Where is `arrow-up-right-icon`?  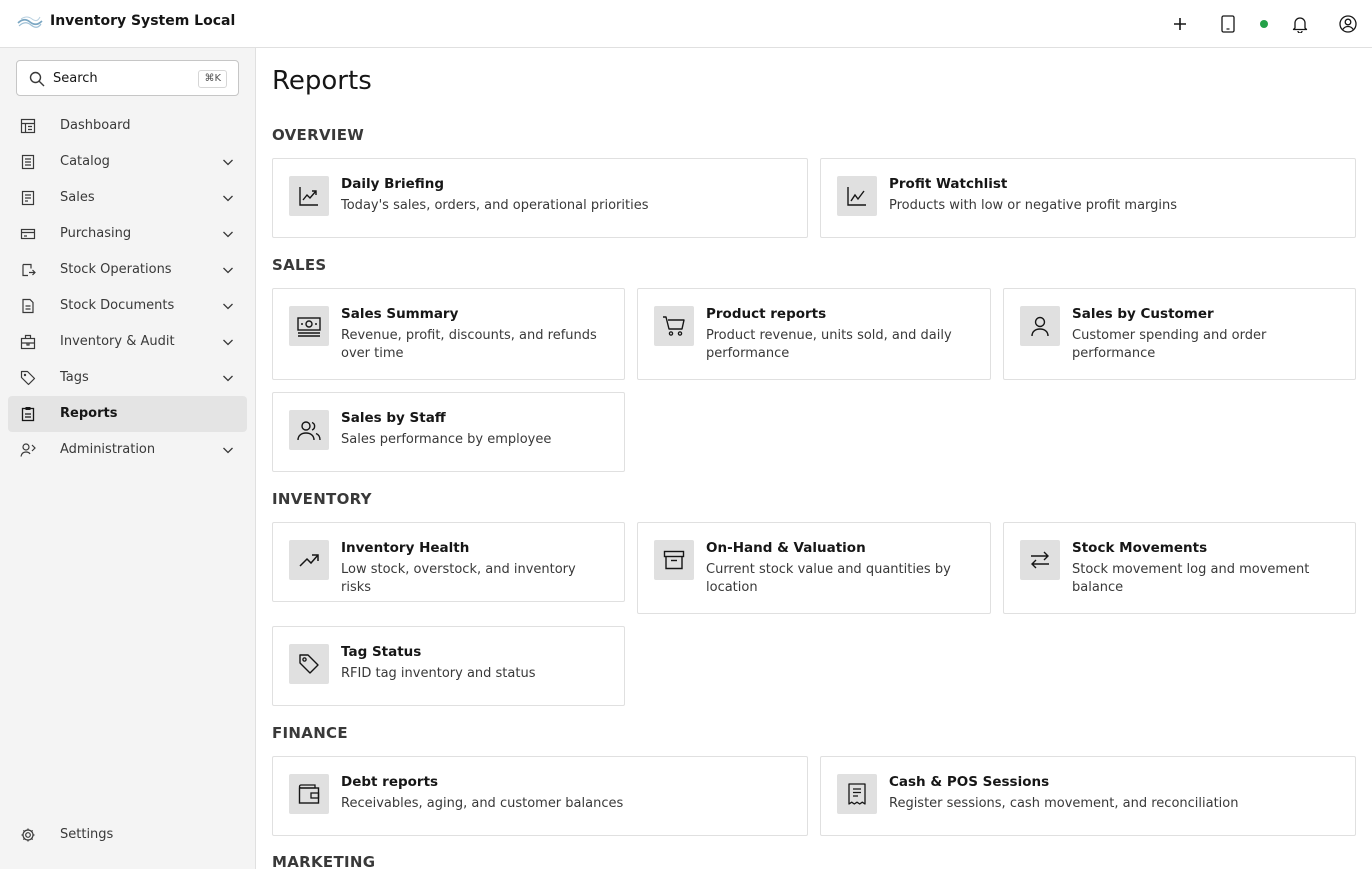 arrow-up-right-icon is located at coordinates (309, 560).